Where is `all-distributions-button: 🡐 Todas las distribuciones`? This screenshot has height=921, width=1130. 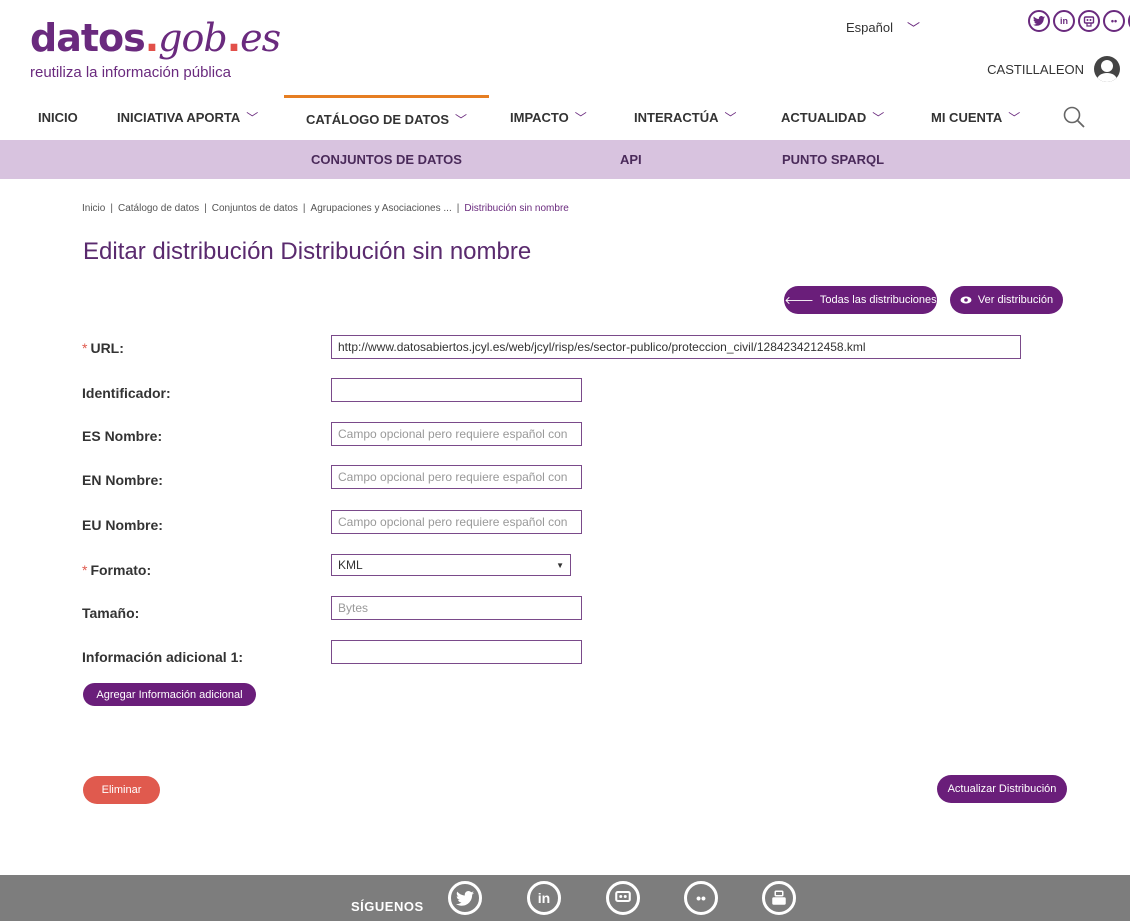 all-distributions-button: 🡐 Todas las distribuciones is located at coordinates (860, 300).